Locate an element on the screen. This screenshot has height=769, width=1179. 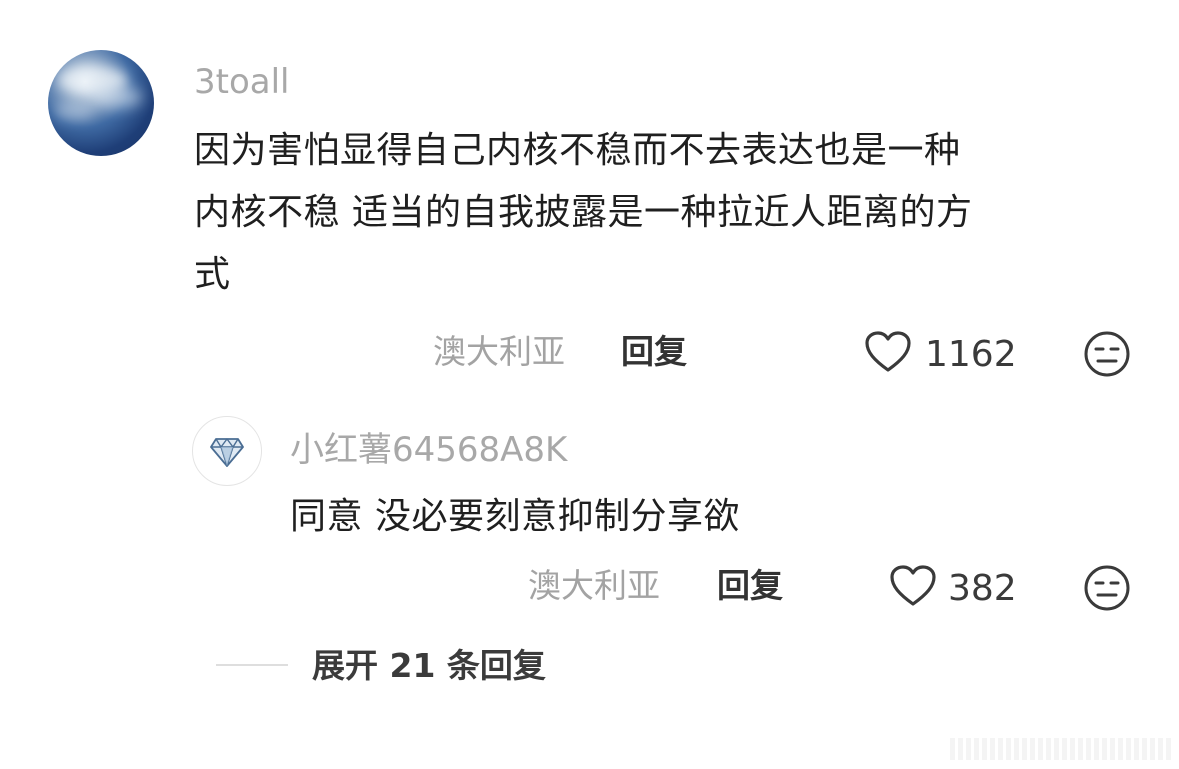
comment-like-count: 1162 is located at coordinates (971, 354).